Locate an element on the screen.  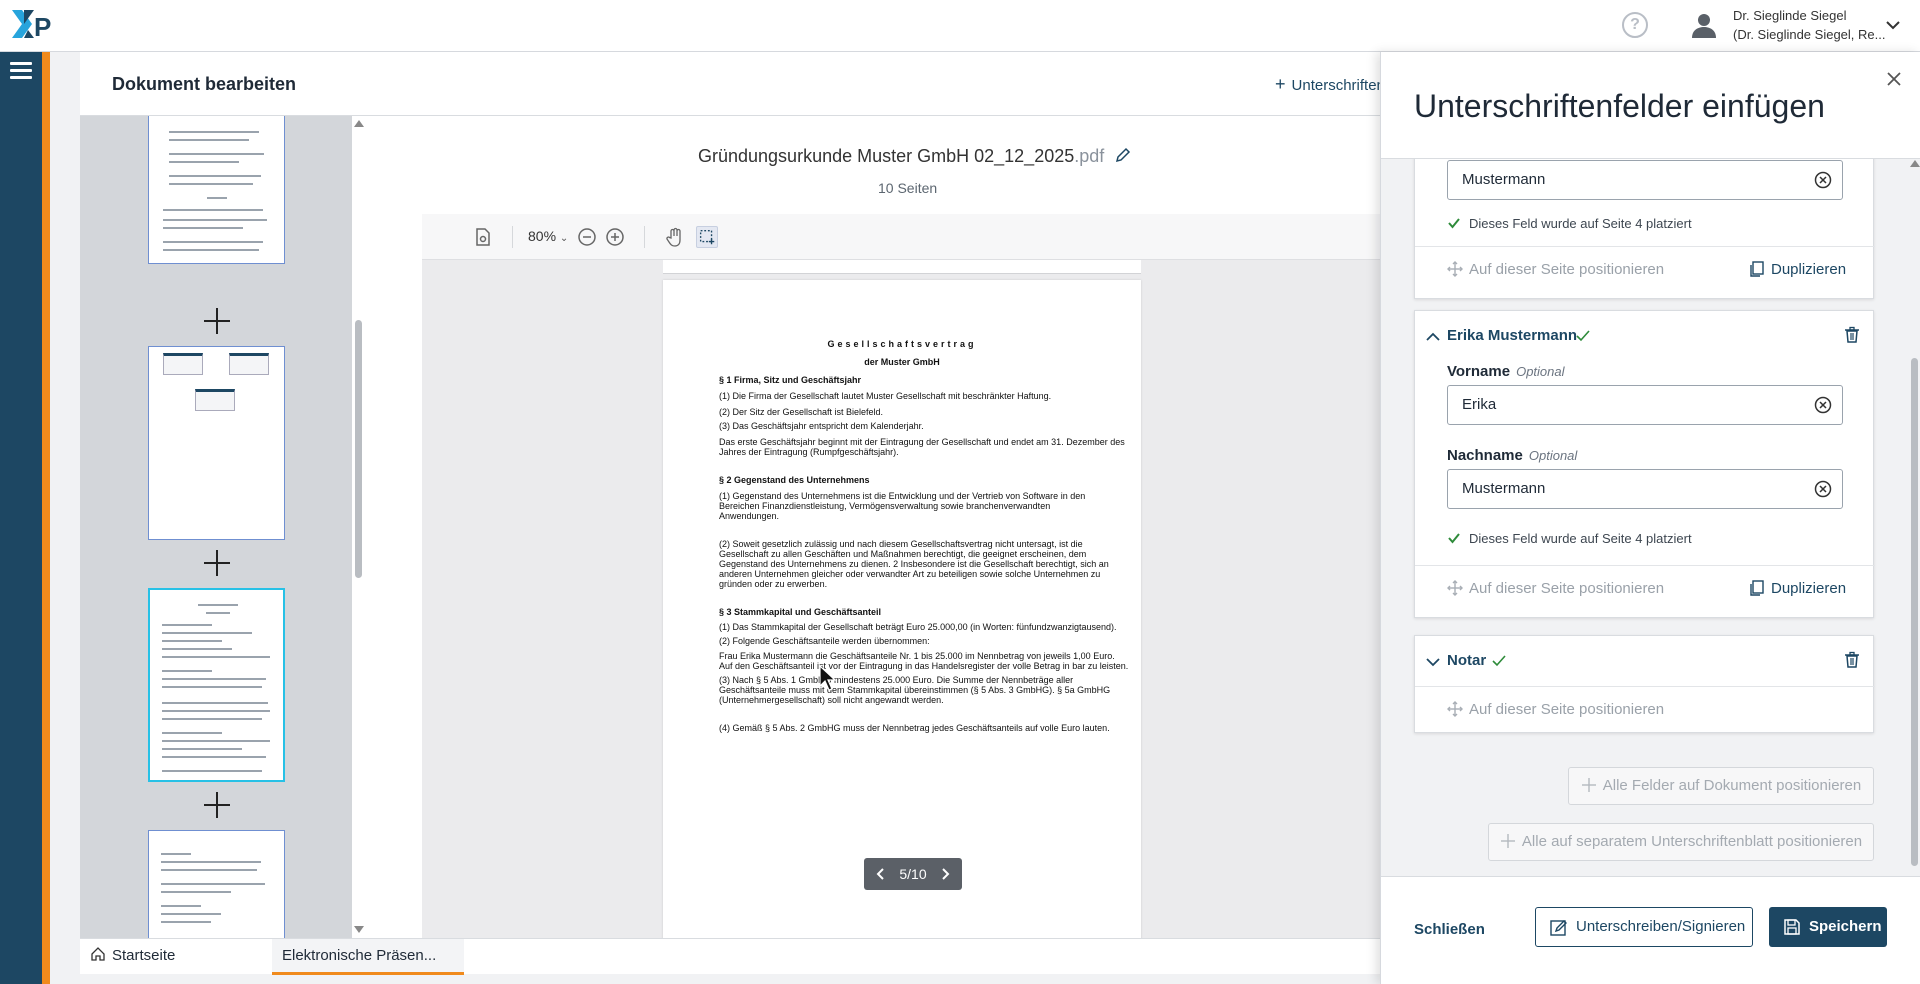
move-icon is located at coordinates (1455, 269).